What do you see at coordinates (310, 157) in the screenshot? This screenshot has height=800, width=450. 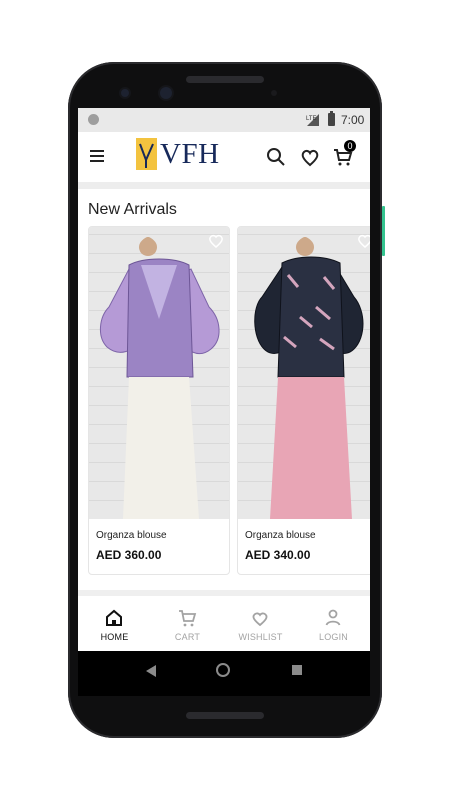 I see `wishlist-icon` at bounding box center [310, 157].